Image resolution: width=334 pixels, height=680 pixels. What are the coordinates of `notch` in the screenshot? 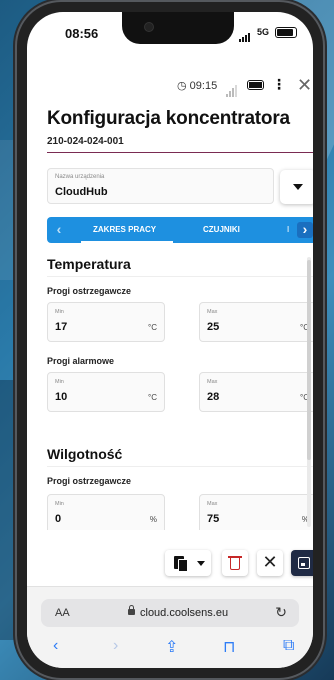 It's located at (178, 28).